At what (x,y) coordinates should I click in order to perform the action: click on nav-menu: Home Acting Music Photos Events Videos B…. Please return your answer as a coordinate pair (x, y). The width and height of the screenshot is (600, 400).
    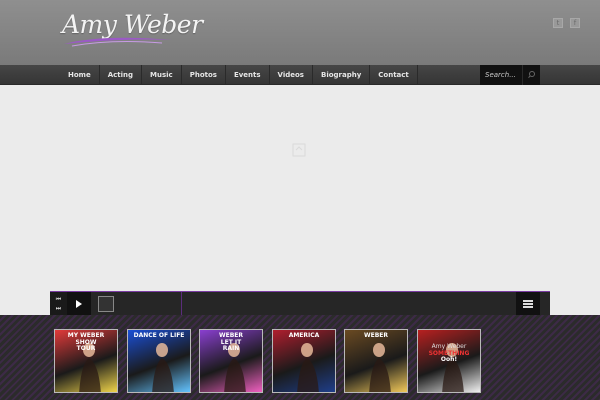
    Looking at the image, I should click on (239, 75).